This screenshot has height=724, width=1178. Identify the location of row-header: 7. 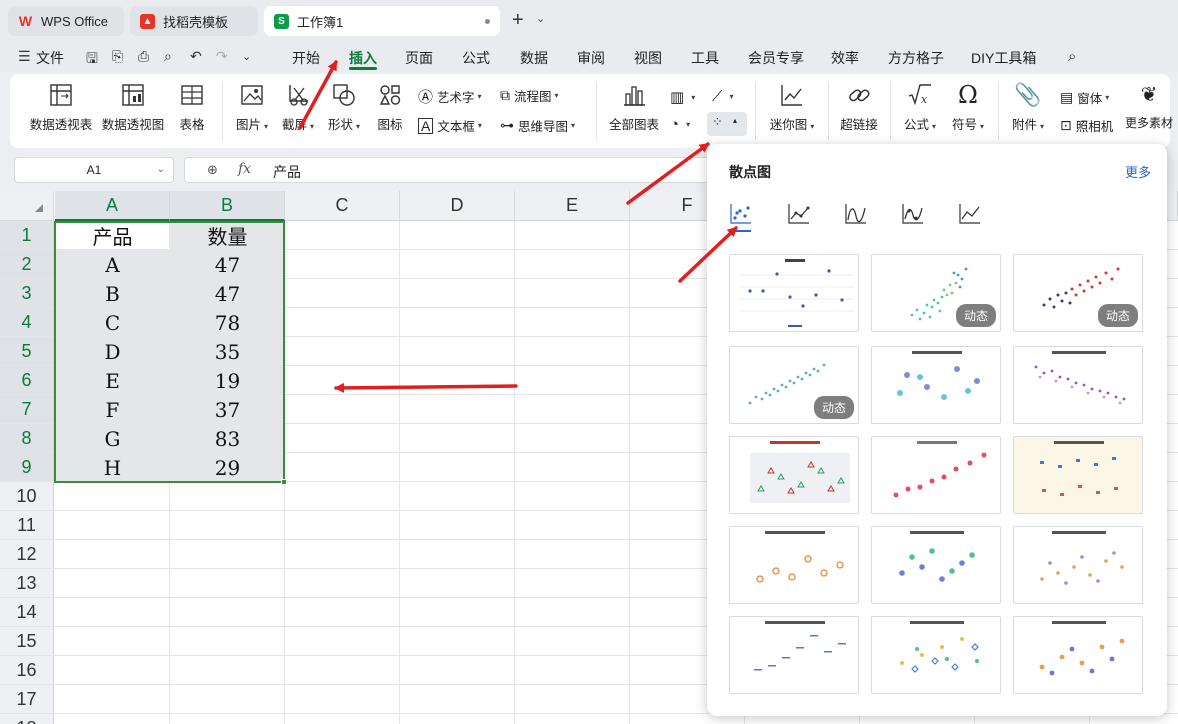
(27, 409).